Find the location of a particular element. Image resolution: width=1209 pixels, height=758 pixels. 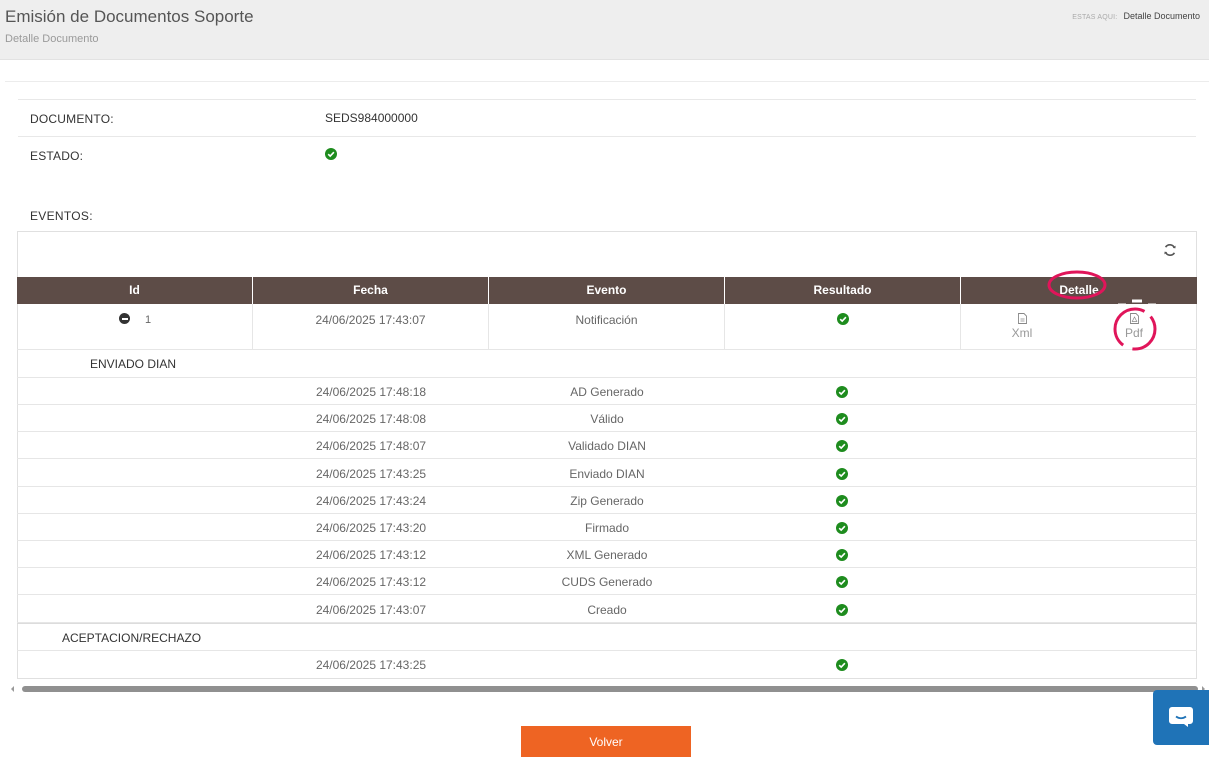

scroll-left-arrow-icon is located at coordinates (12, 689).